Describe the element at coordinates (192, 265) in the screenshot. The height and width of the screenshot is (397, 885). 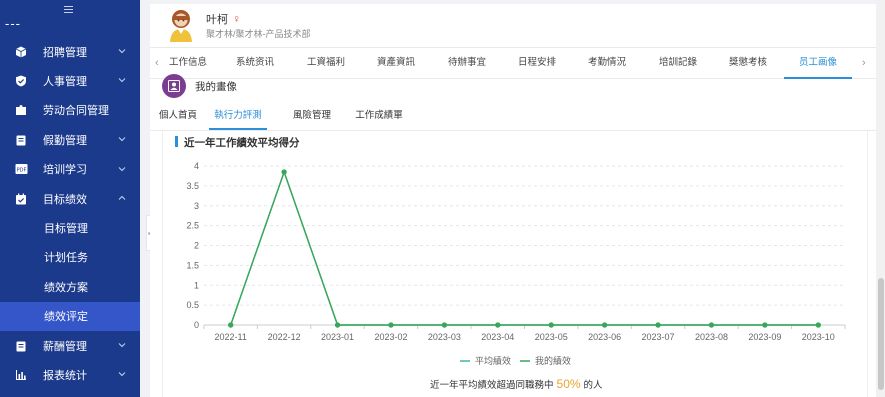
I see `y-tick-label: 1.5` at that location.